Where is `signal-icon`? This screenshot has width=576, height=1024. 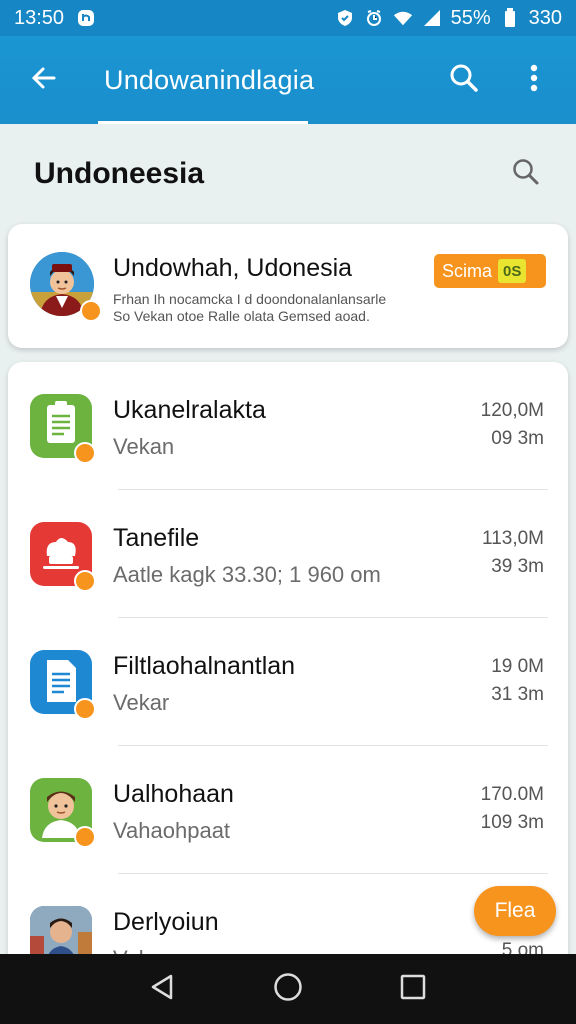
signal-icon is located at coordinates (432, 18).